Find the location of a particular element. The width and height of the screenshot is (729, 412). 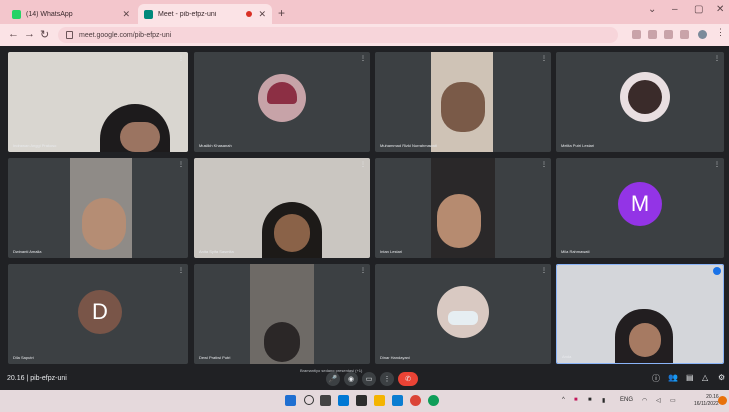

participant-name: Muhammad Rizki Nurrahmawati is located at coordinates (408, 145).